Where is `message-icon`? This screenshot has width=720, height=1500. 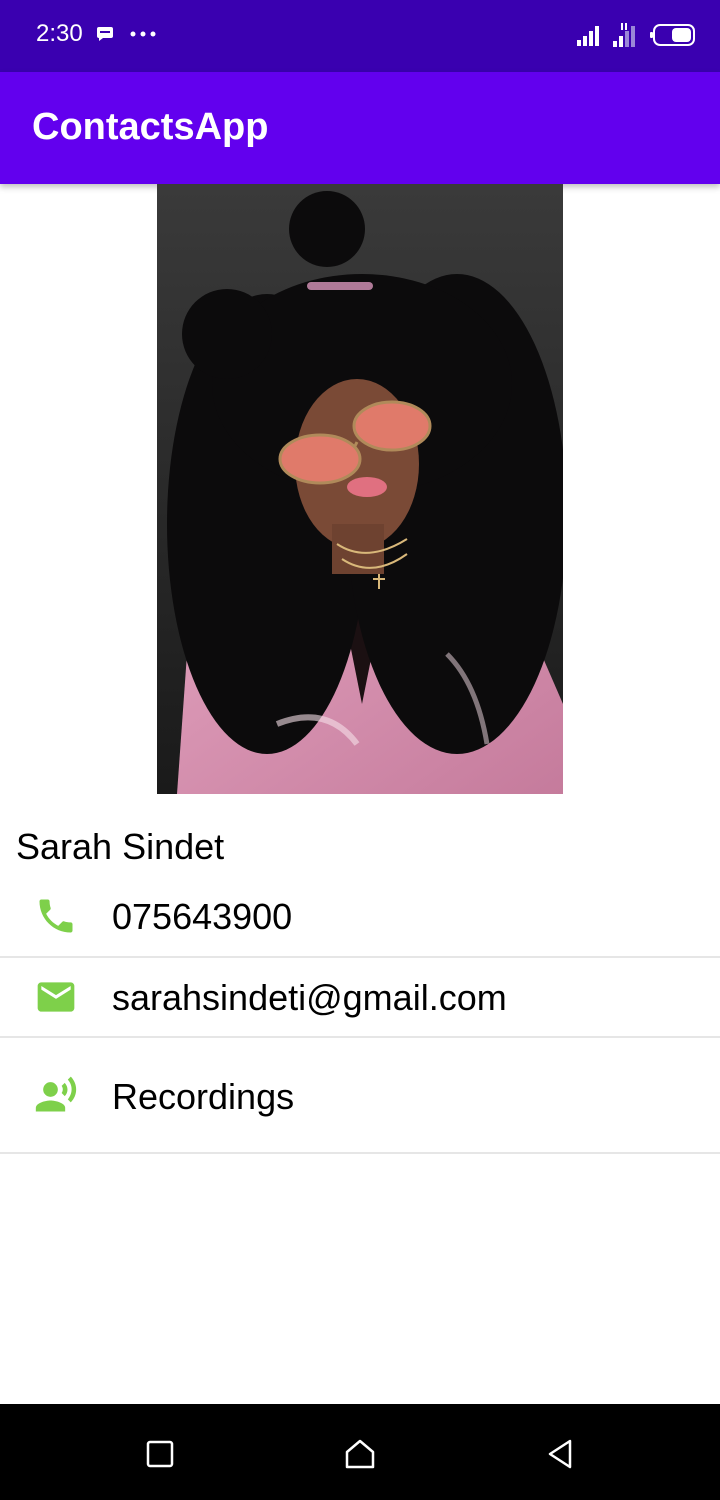 message-icon is located at coordinates (105, 34).